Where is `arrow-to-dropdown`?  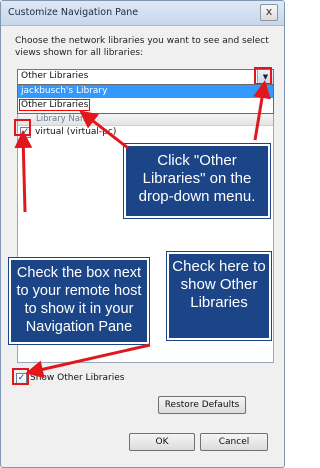
arrow-to-dropdown is located at coordinates (262, 110).